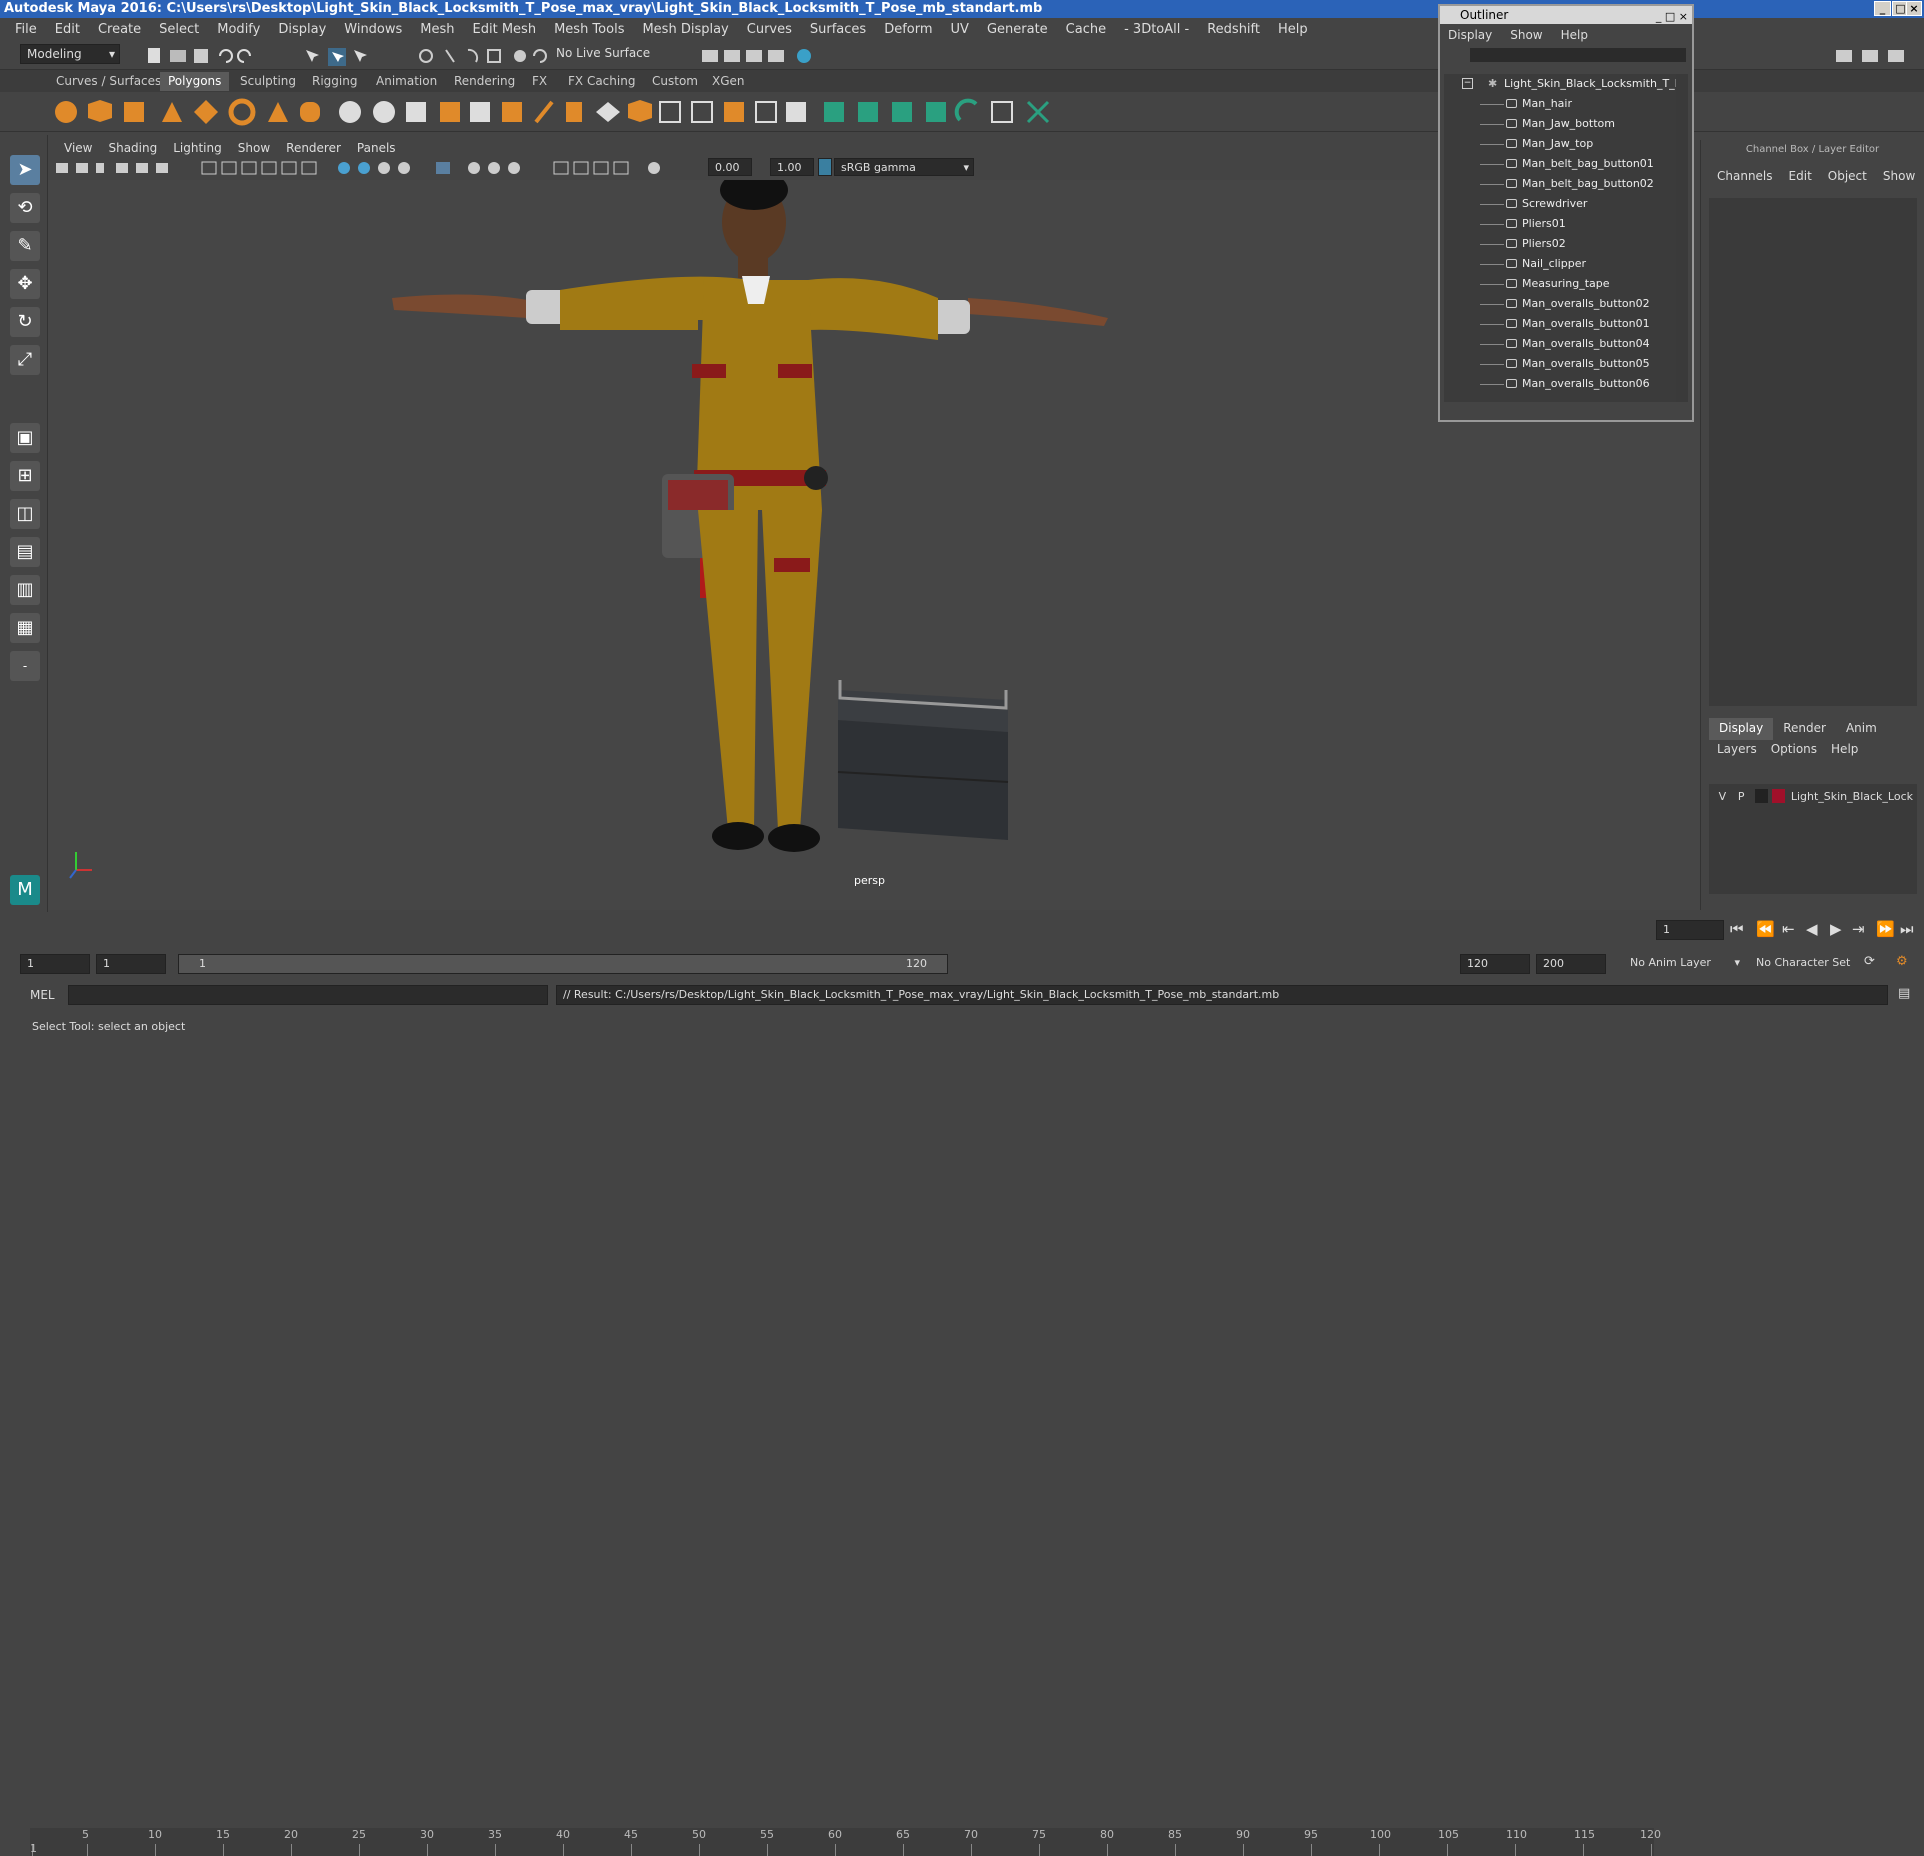  I want to click on outliner-root-item: − ✱ Light_Skin_Black_Locksmith_T_Po, so click(1560, 84).